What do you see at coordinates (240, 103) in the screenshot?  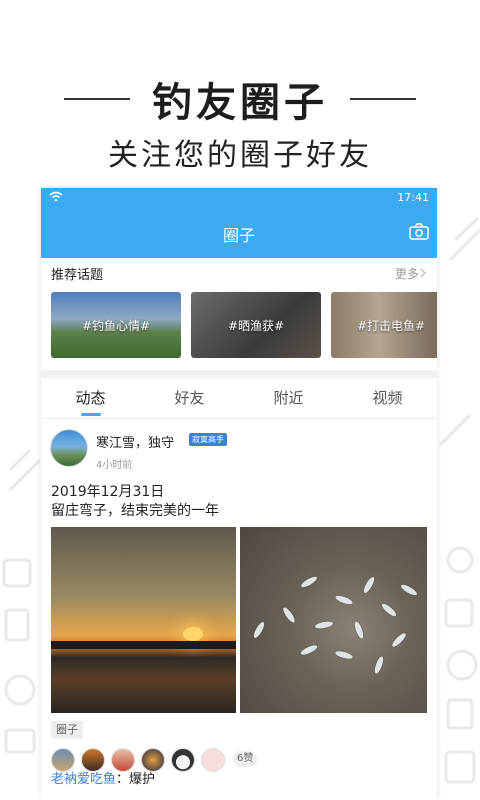 I see `promo-title: 钓友圈子` at bounding box center [240, 103].